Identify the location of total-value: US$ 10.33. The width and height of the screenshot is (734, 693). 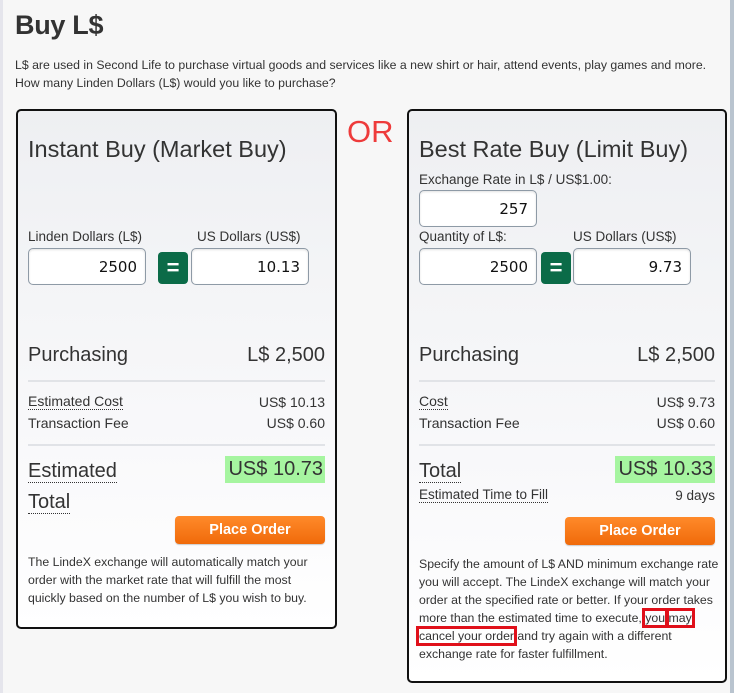
(665, 469).